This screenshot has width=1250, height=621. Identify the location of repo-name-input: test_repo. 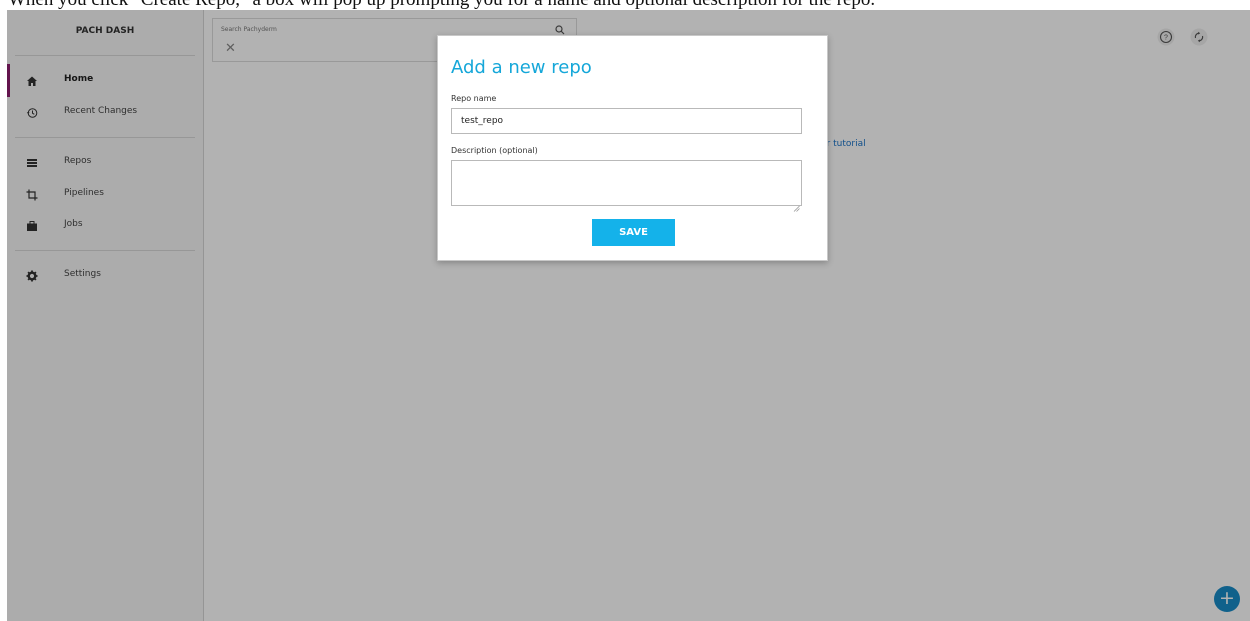
(626, 121).